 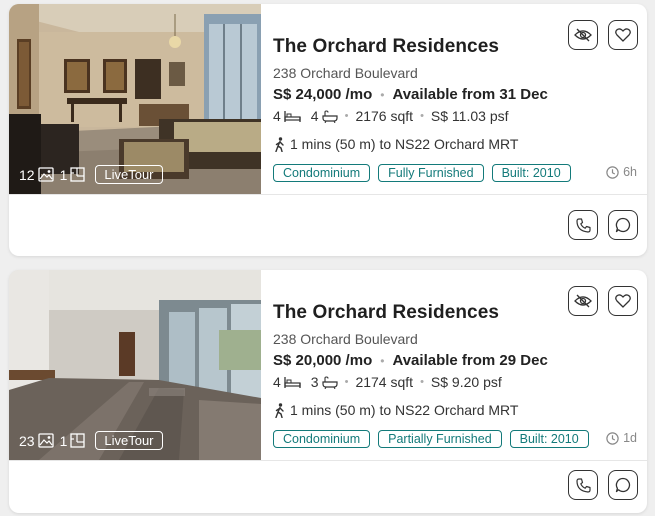 What do you see at coordinates (470, 360) in the screenshot?
I see `availability: Available from 29 Dec` at bounding box center [470, 360].